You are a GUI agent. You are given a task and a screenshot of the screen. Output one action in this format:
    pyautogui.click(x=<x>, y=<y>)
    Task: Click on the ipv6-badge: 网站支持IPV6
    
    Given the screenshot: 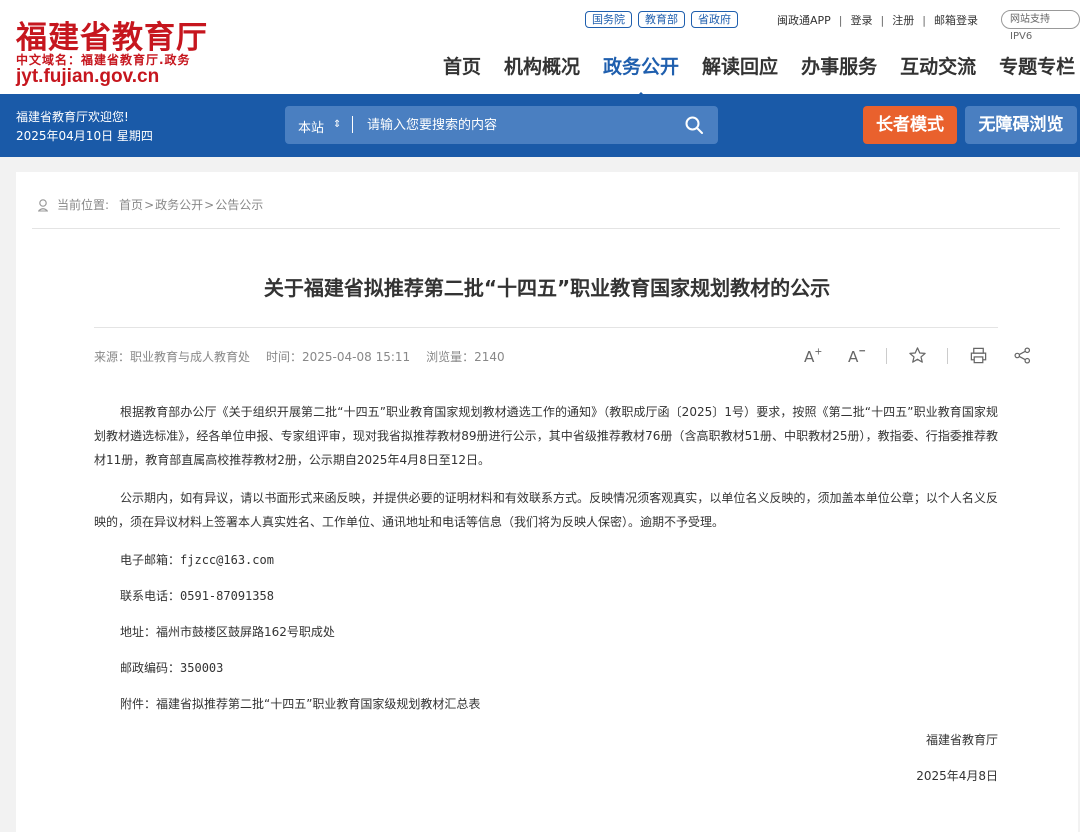 What is the action you would take?
    pyautogui.click(x=1040, y=26)
    